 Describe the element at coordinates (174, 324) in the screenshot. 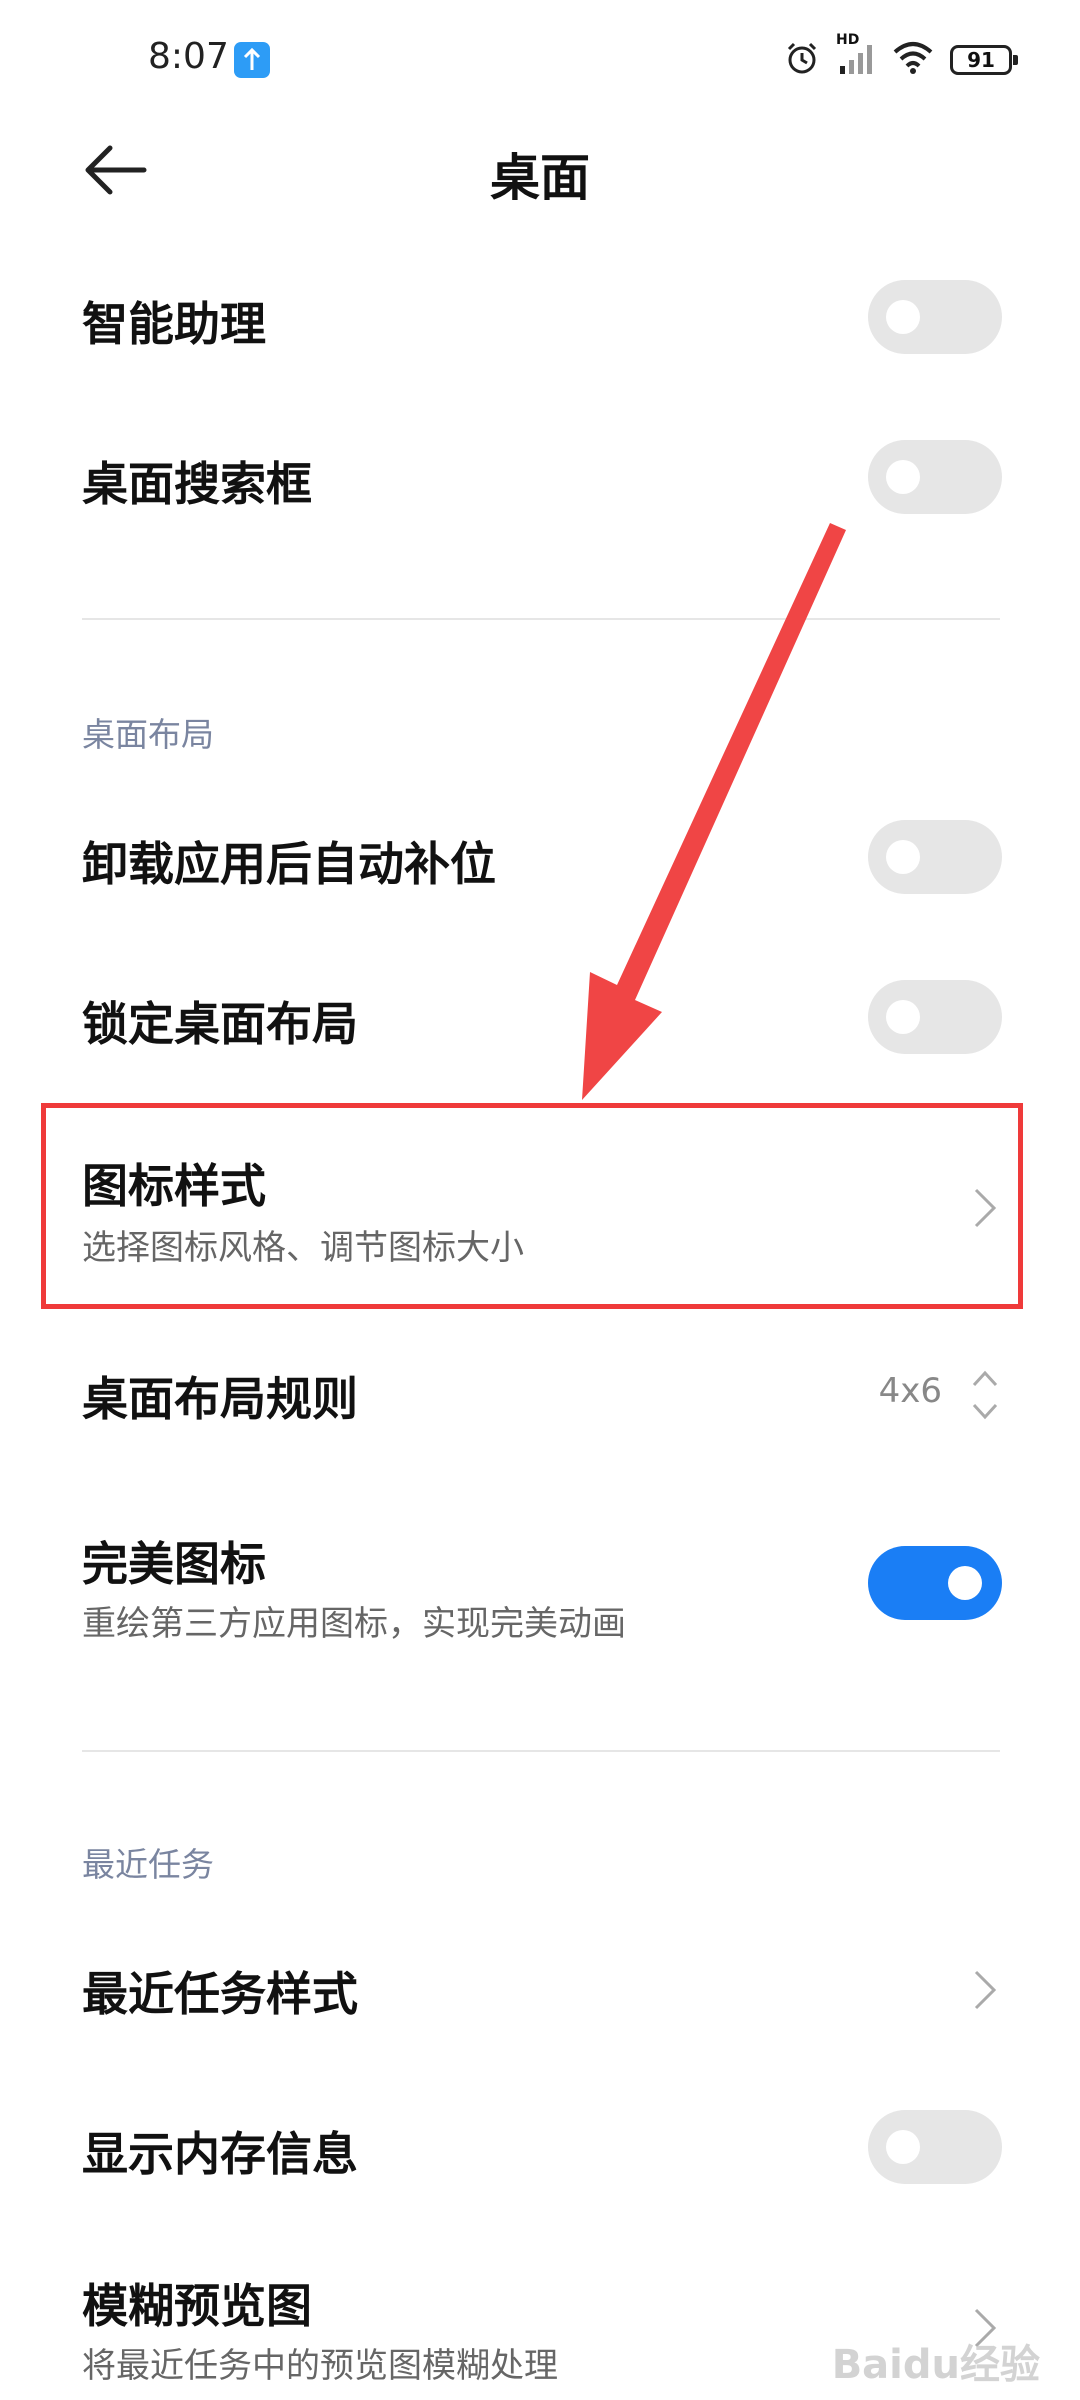

I see `setting-title: 智能助理` at that location.